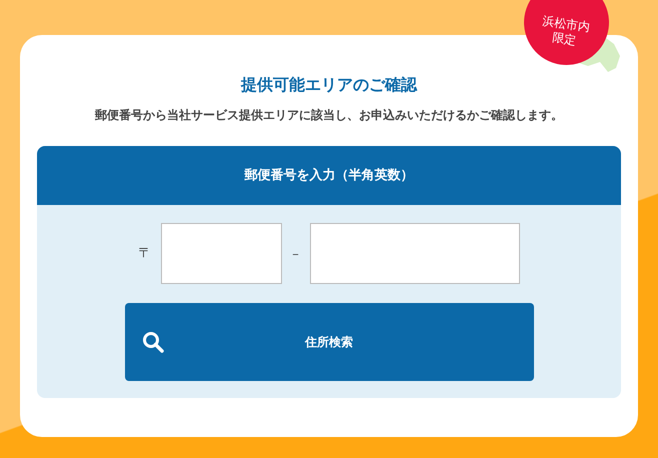  What do you see at coordinates (329, 115) in the screenshot?
I see `subtitle: 郵便番号から当社サービス提供エリアに該当し、お申込みいただけるかご確認します。` at bounding box center [329, 115].